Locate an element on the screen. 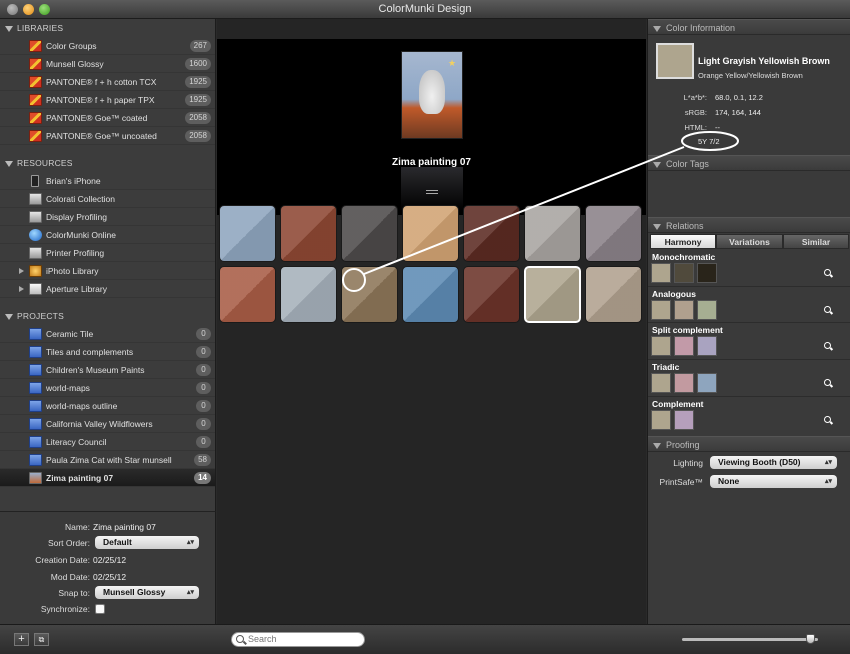 The image size is (850, 654). name-value: Zima painting 07 is located at coordinates (124, 527).